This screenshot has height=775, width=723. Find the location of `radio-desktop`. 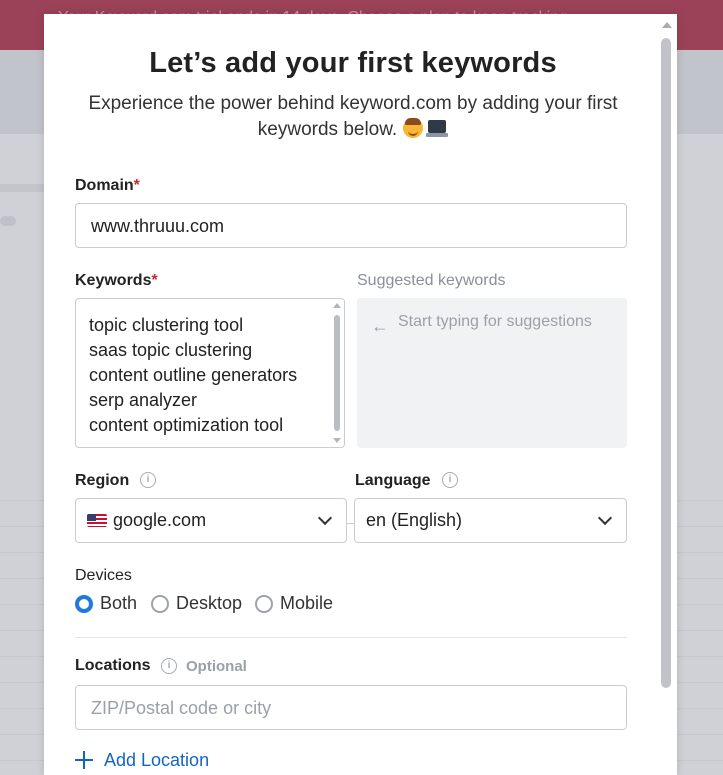

radio-desktop is located at coordinates (160, 604).